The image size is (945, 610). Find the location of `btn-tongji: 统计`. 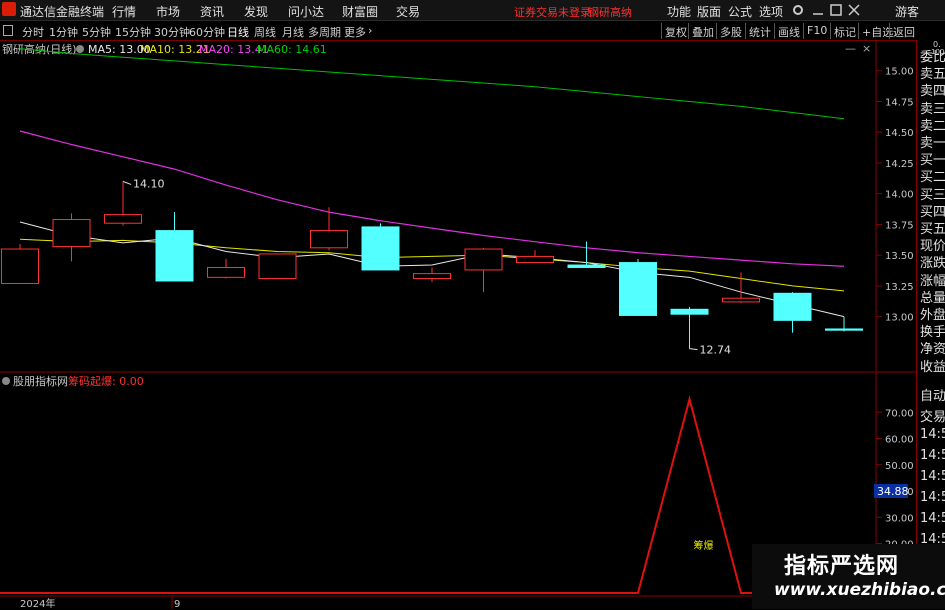

btn-tongji: 统计 is located at coordinates (759, 31).